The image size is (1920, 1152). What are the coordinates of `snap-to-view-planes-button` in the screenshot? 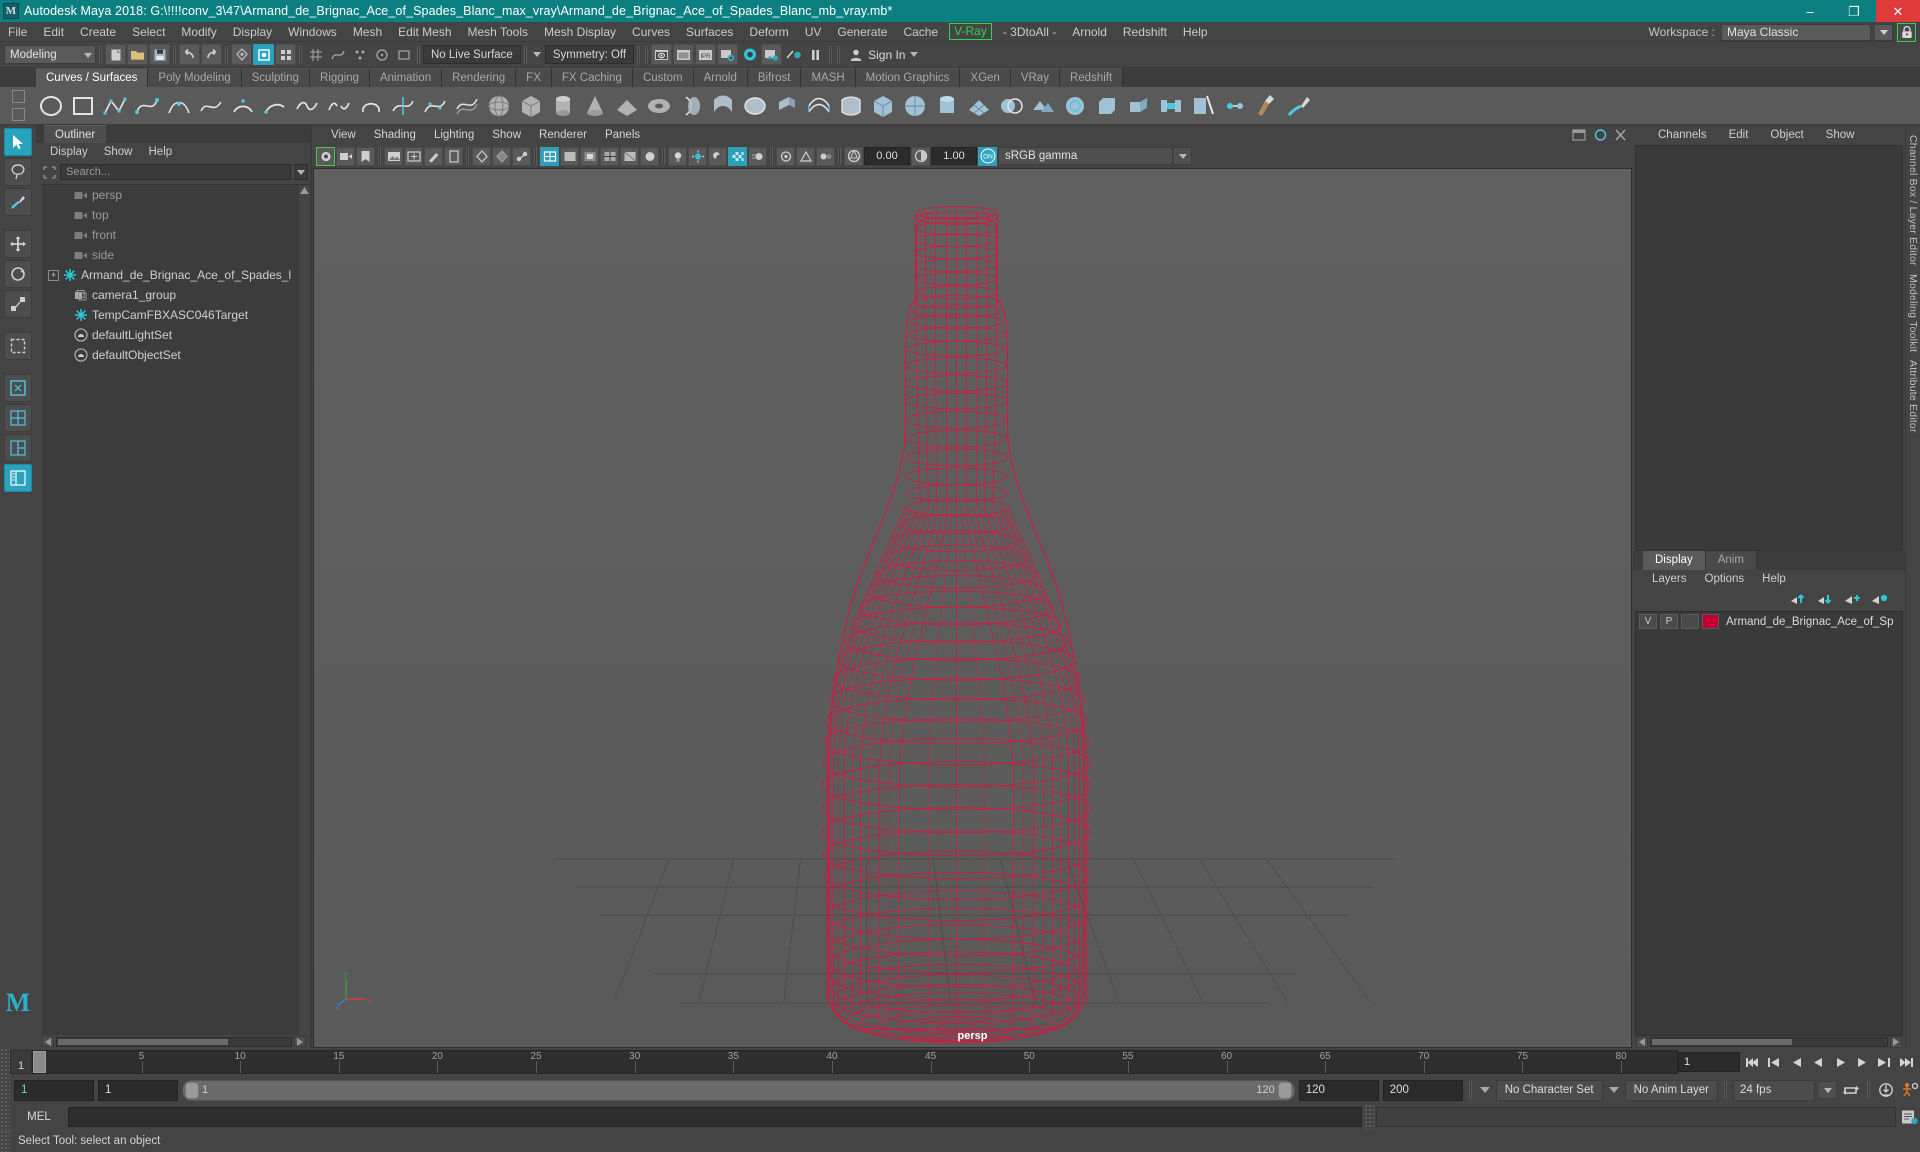 It's located at (403, 54).